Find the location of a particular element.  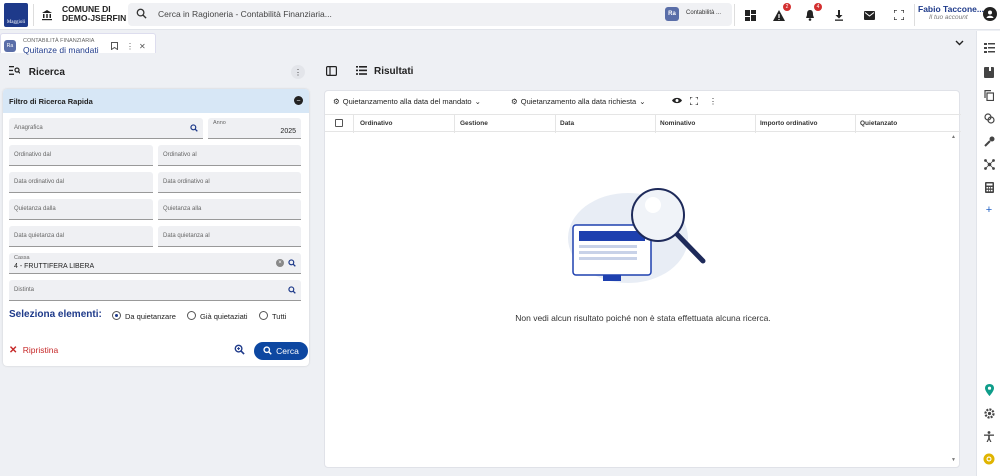

search-panel-more-icon: ⋮ is located at coordinates (298, 72).